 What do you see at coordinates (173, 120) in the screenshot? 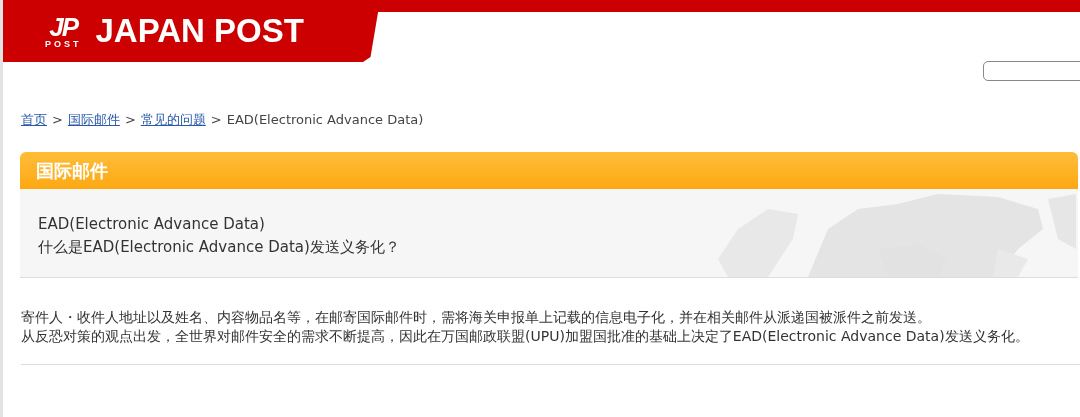
I see `breadcrumb-link: 常见的问题` at bounding box center [173, 120].